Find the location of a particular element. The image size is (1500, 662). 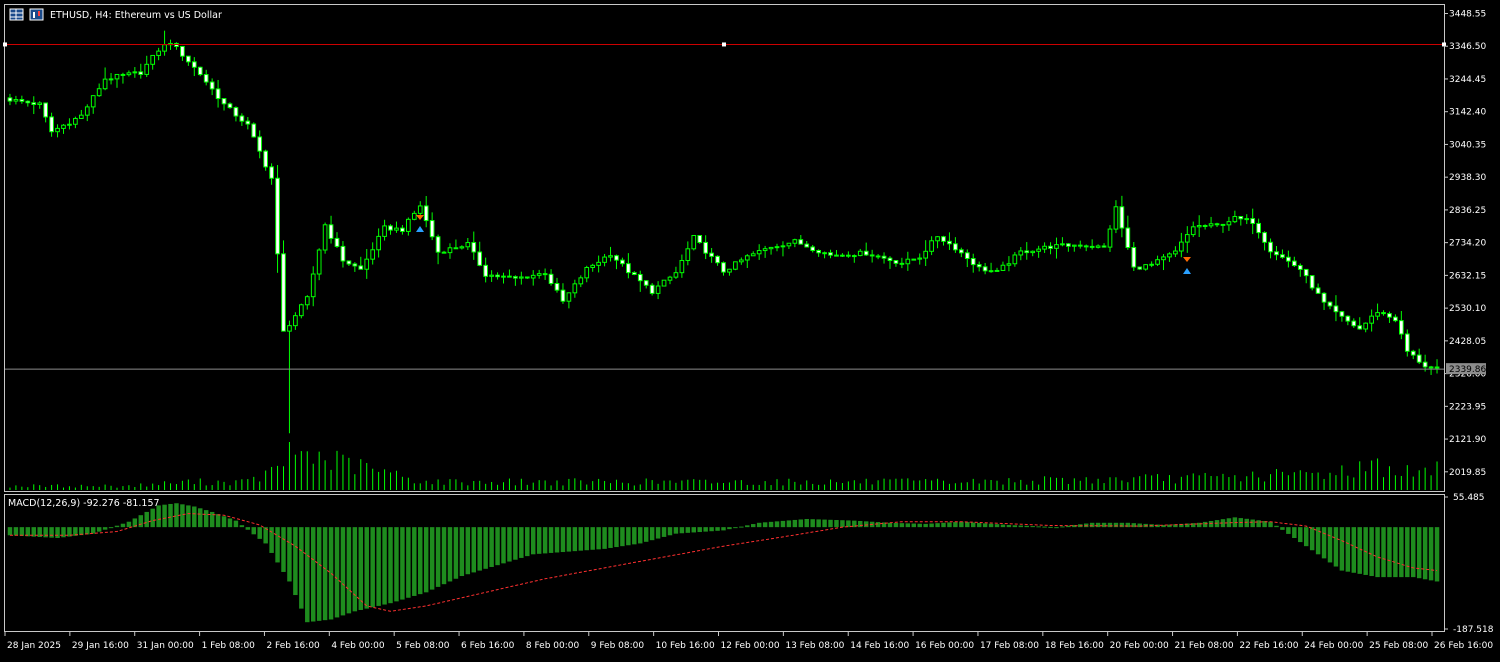

chart-type-icon is located at coordinates (36, 14).